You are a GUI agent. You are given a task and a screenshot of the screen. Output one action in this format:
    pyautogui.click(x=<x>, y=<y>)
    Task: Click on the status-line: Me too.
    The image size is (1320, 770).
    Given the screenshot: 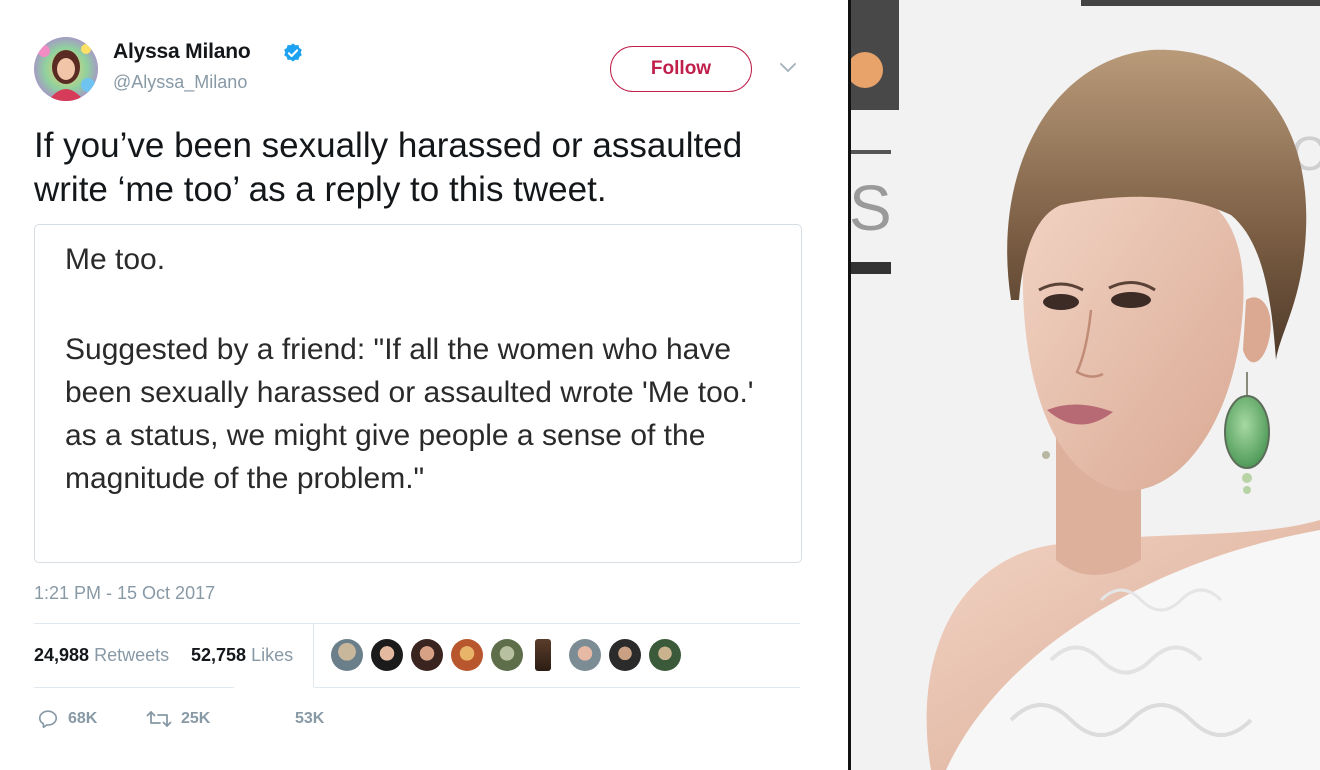 What is the action you would take?
    pyautogui.click(x=115, y=259)
    